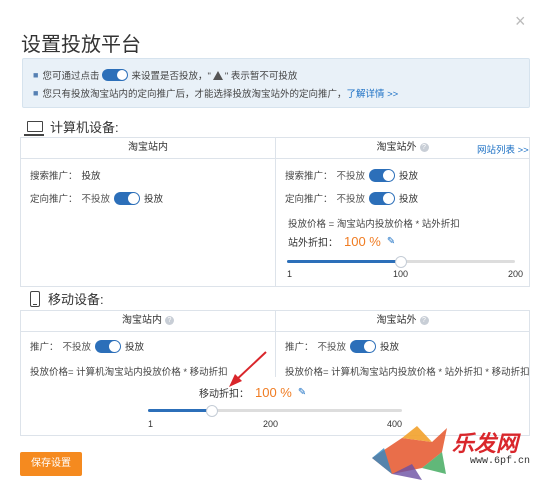 Image resolution: width=550 pixels, height=482 pixels. I want to click on tip-text: 您只有投放淘宝站内的定向推广后，才能选择投放淘宝站外的定向推广，, so click(194, 94).